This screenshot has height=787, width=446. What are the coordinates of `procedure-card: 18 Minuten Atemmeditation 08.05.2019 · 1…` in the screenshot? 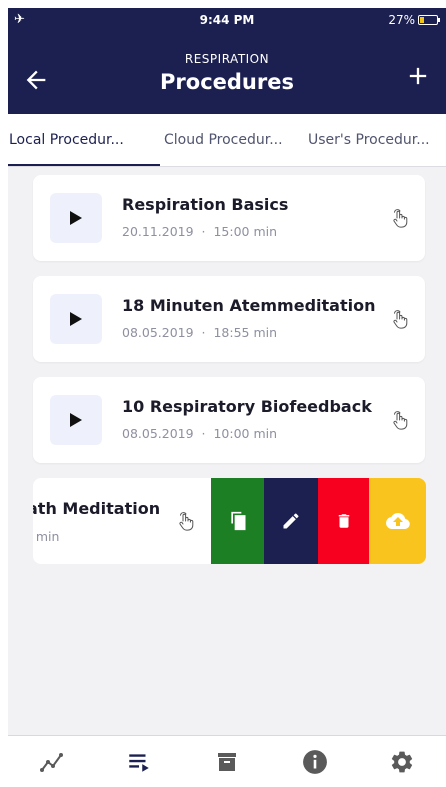 It's located at (229, 319).